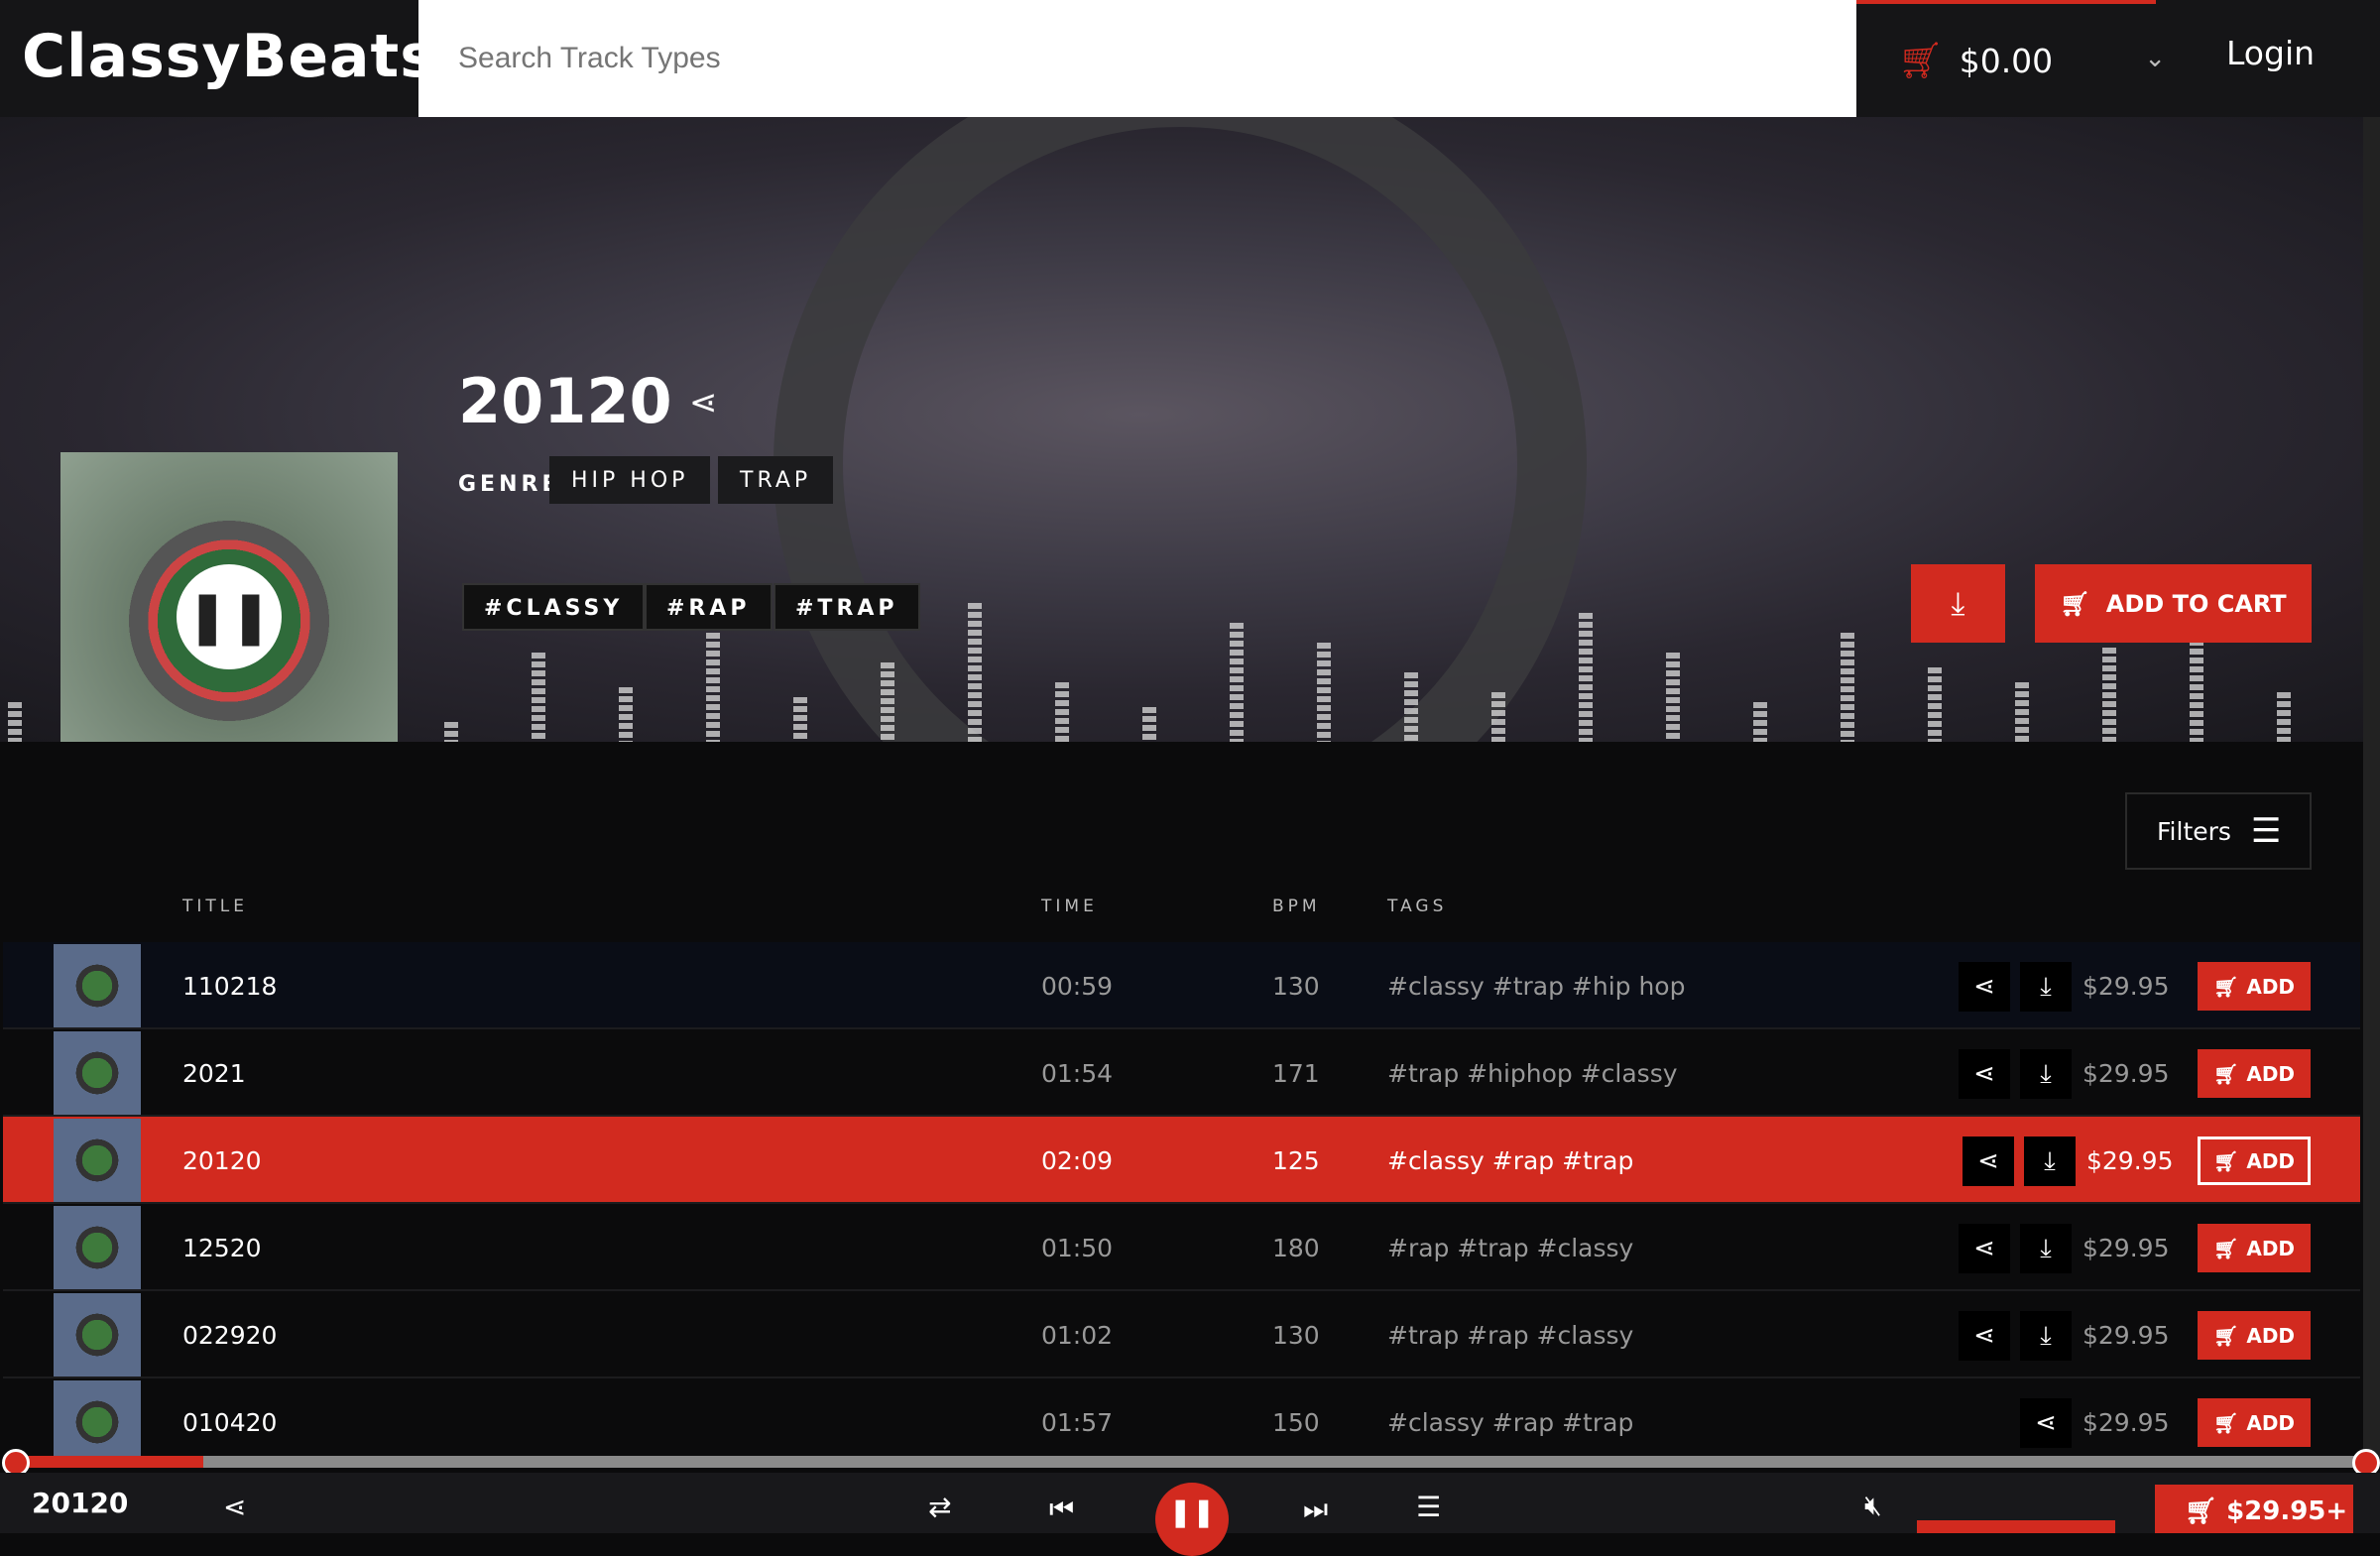 Image resolution: width=2380 pixels, height=1556 pixels. Describe the element at coordinates (1137, 59) in the screenshot. I see `search-input` at that location.